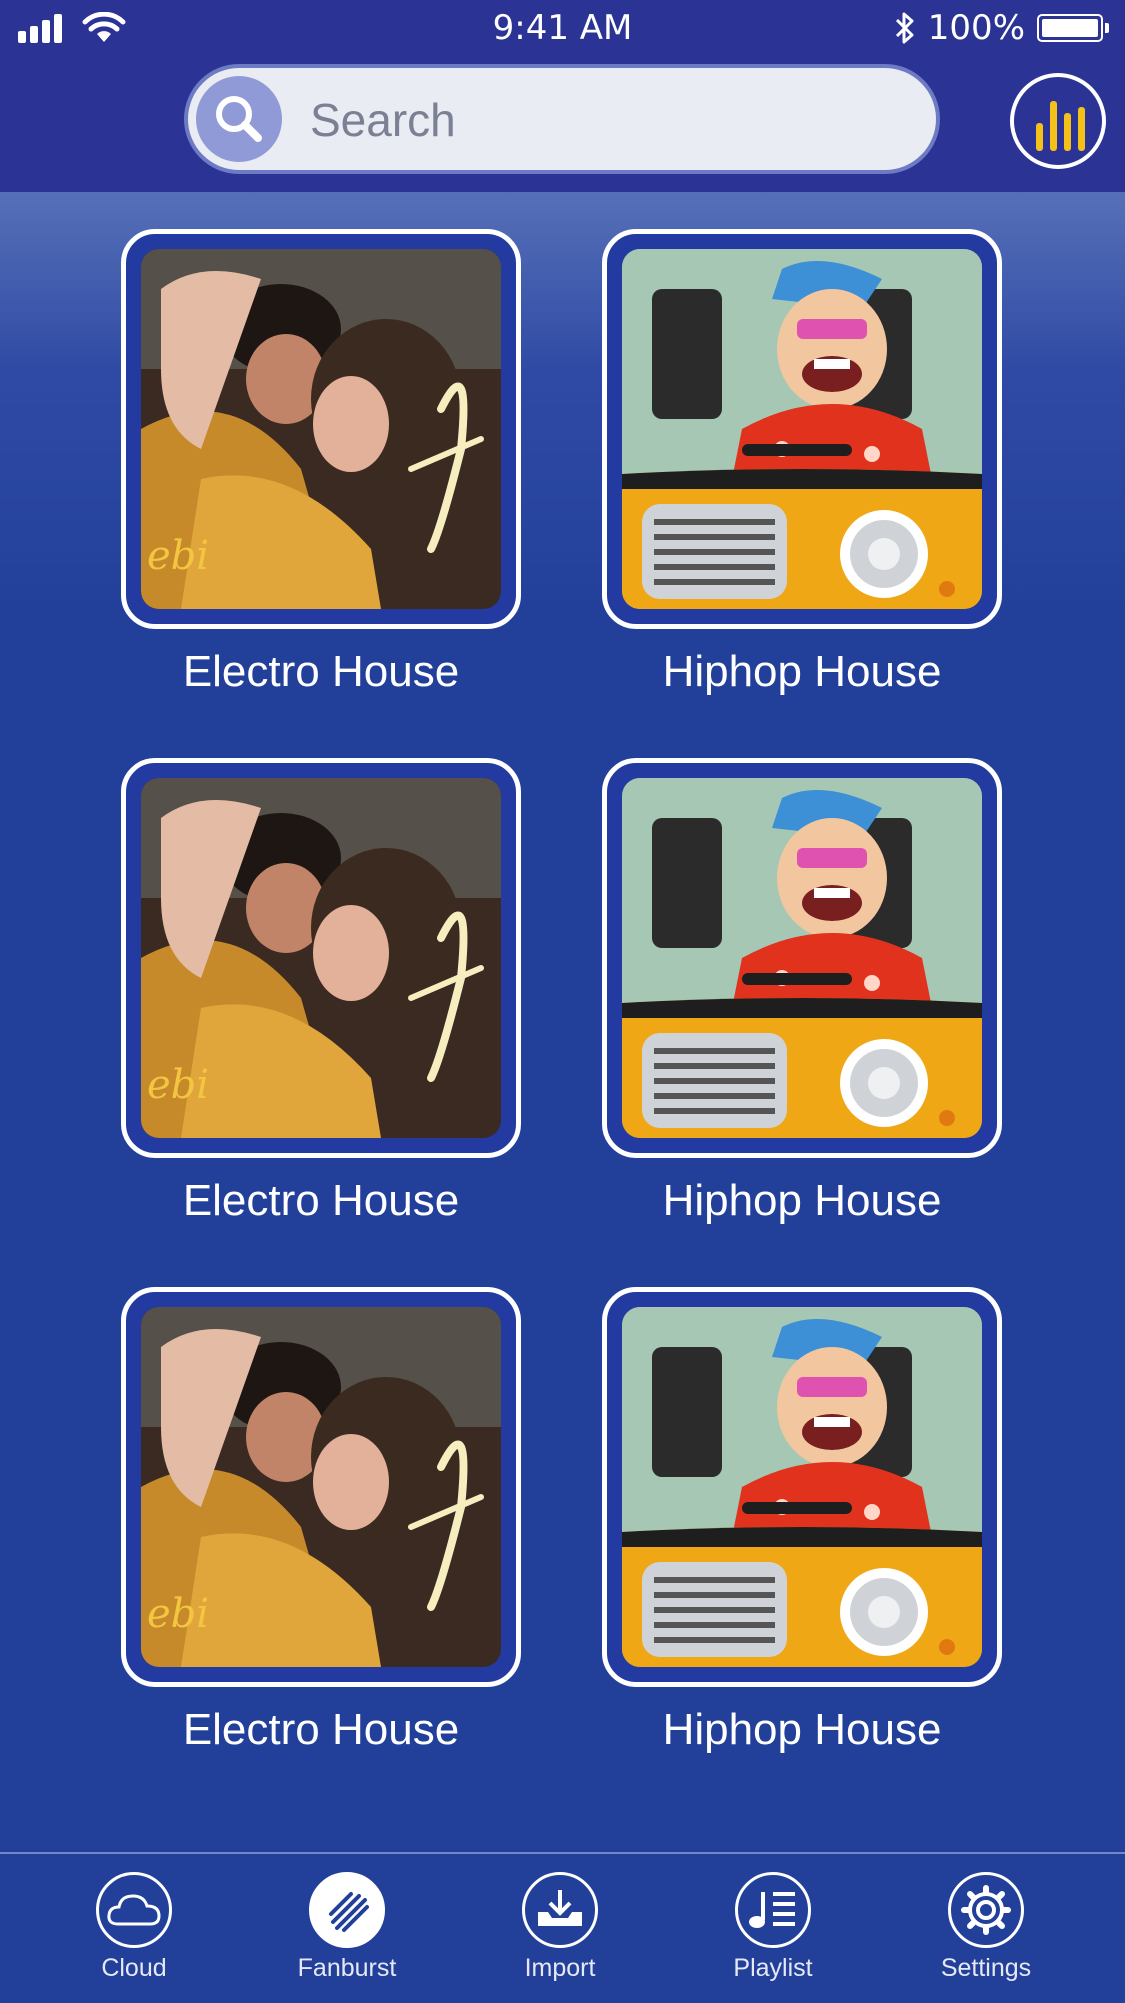 This screenshot has width=1125, height=2003. I want to click on tab-import: Import, so click(560, 1927).